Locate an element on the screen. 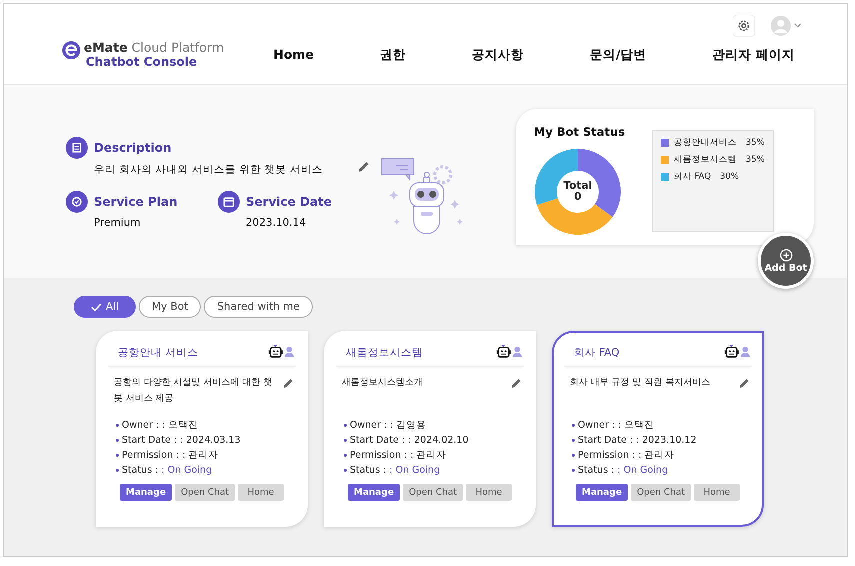  status-title: My Bot Status is located at coordinates (580, 132).